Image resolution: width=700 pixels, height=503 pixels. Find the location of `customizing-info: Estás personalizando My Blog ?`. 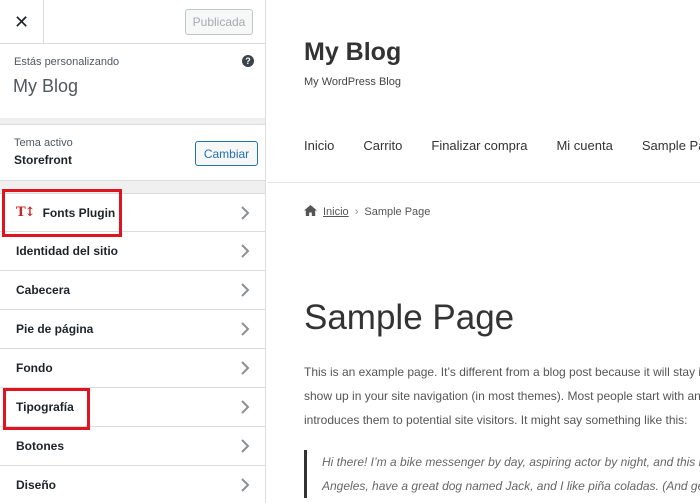

customizing-info: Estás personalizando My Blog ? is located at coordinates (132, 81).